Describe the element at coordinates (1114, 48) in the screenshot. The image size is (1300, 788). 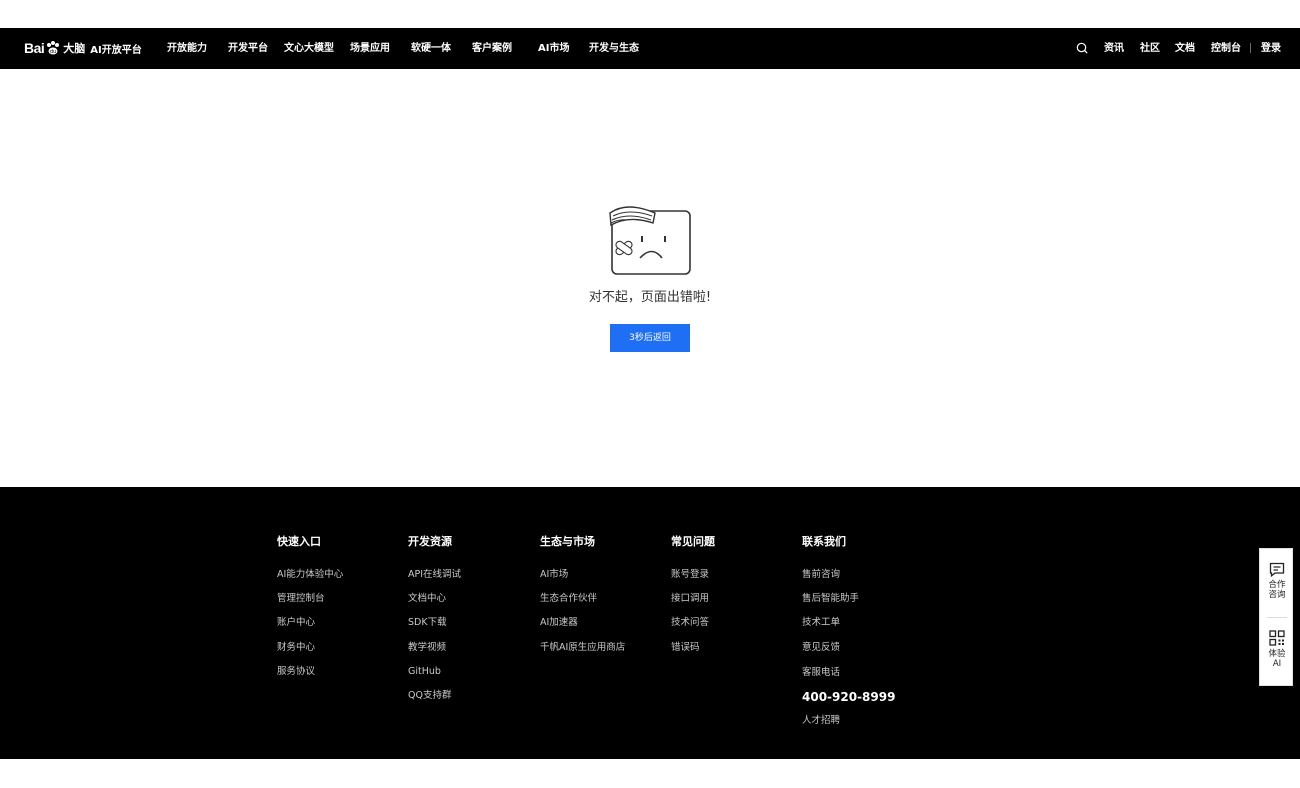
I see `nav-news: 资讯` at that location.